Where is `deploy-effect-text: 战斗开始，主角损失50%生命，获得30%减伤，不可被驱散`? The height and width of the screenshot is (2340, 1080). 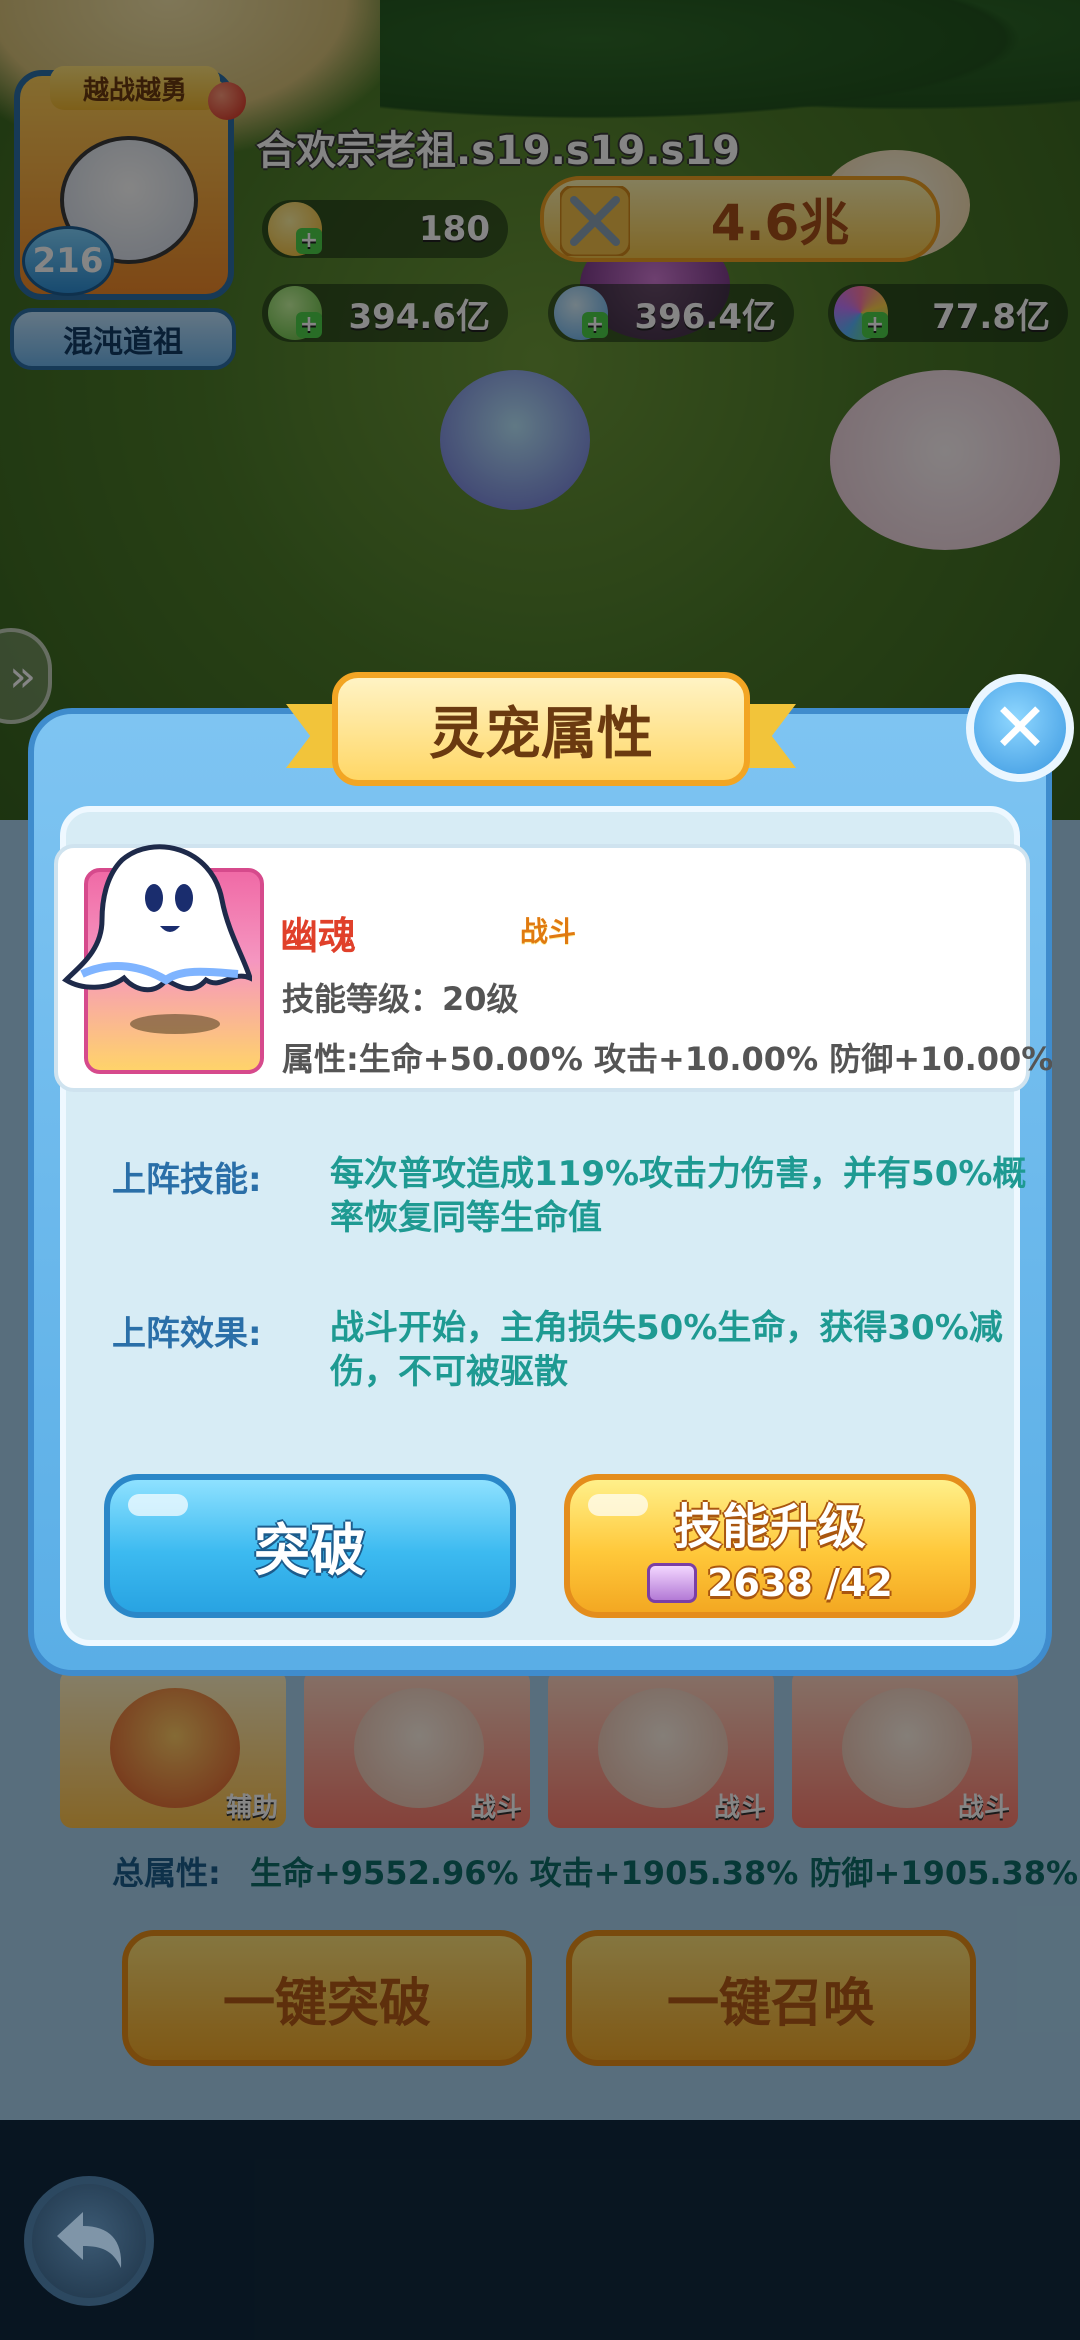 deploy-effect-text: 战斗开始，主角损失50%生命，获得30%减伤，不可被驱散 is located at coordinates (666, 1350).